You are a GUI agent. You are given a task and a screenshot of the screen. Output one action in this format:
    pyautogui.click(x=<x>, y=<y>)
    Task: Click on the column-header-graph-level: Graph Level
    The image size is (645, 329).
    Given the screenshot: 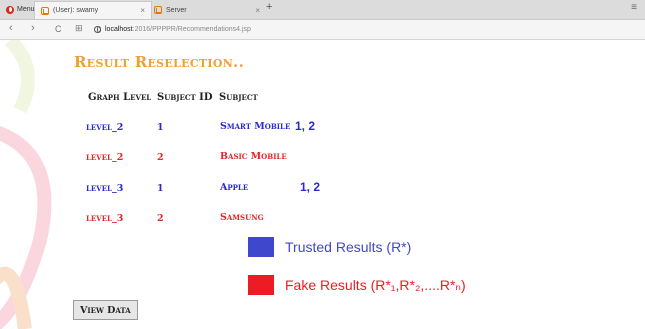 What is the action you would take?
    pyautogui.click(x=120, y=97)
    